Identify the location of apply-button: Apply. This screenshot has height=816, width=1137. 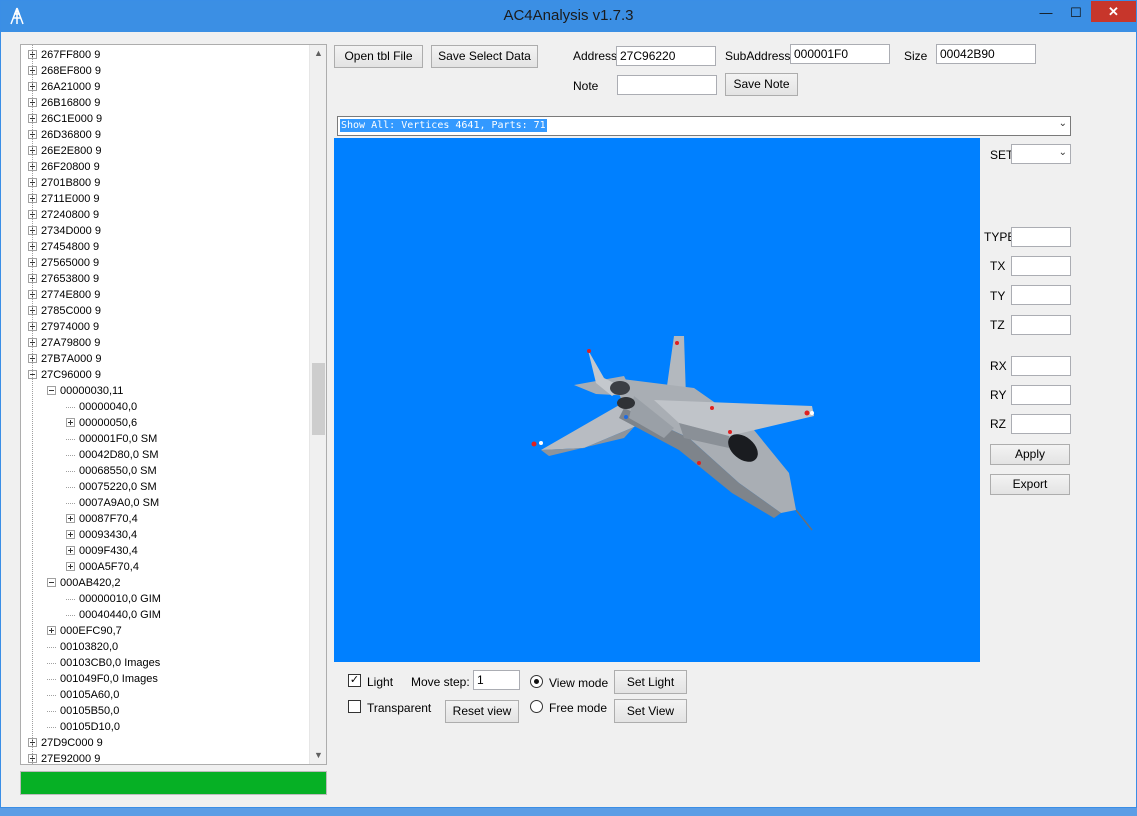
(1030, 454).